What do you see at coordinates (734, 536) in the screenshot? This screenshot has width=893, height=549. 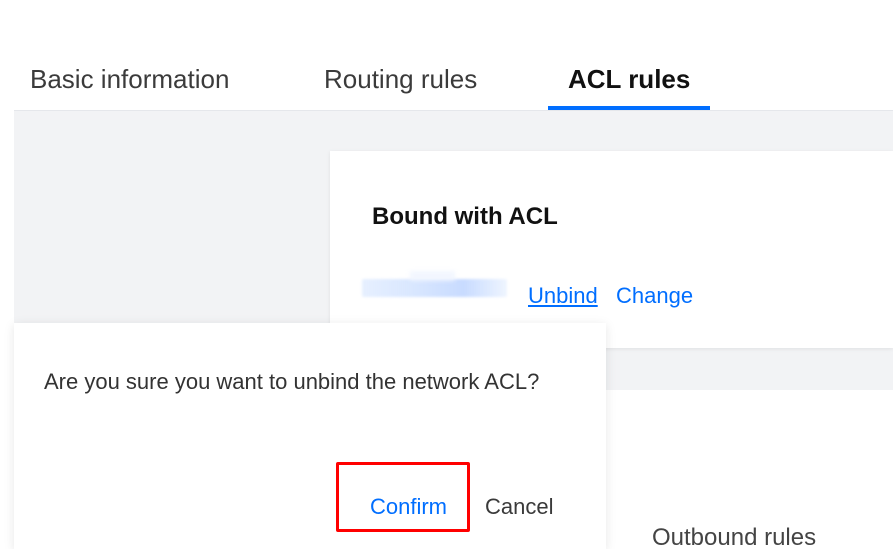 I see `outbound-rules-label: Outbound rules` at bounding box center [734, 536].